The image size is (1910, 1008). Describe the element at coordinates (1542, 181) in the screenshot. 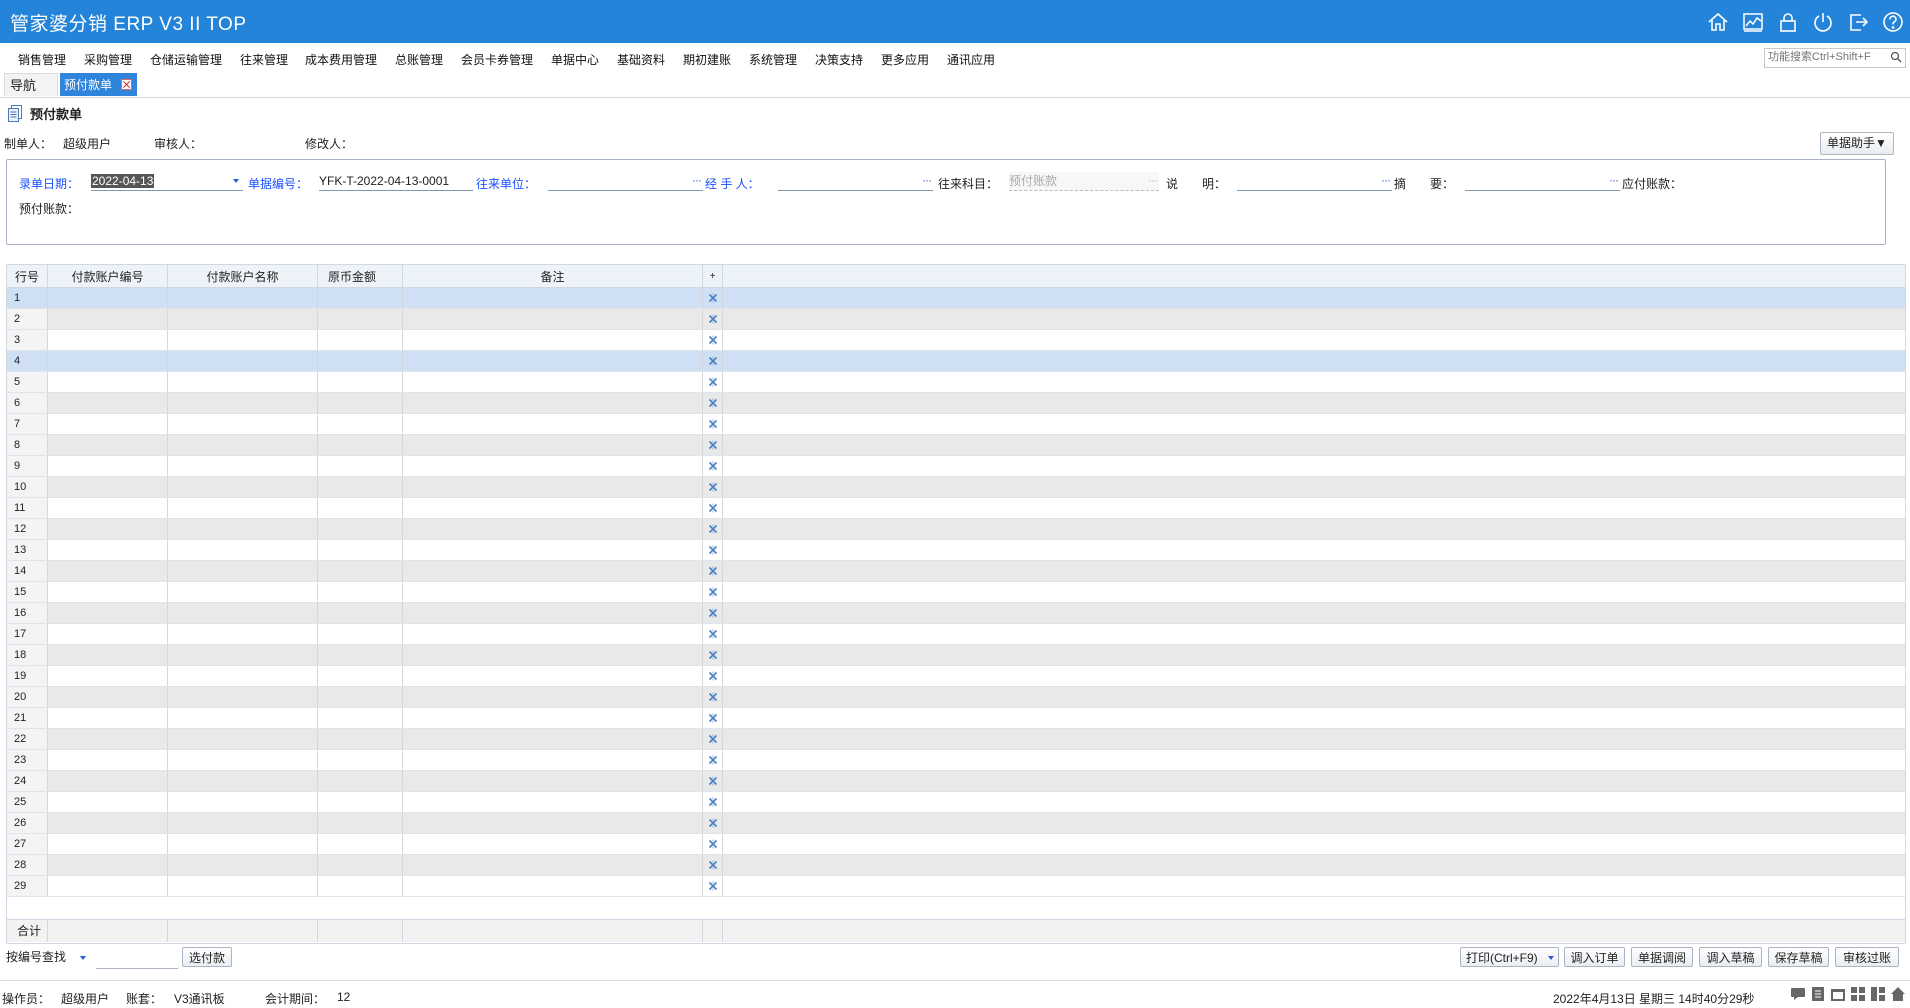

I see `summary-field: ···` at that location.